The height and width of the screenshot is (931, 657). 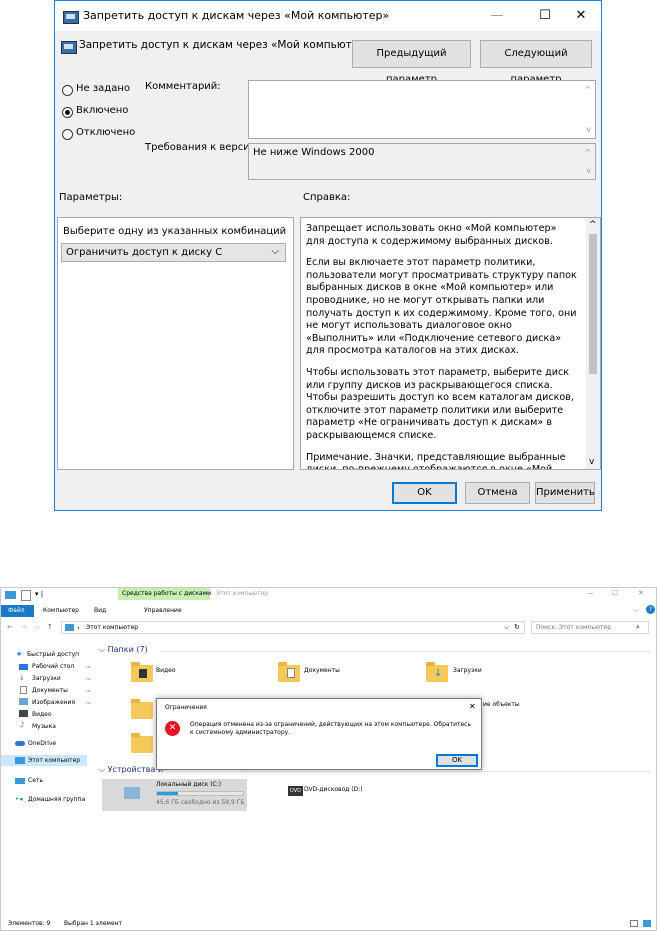 I want to click on dvd-icon: DVD, so click(x=295, y=791).